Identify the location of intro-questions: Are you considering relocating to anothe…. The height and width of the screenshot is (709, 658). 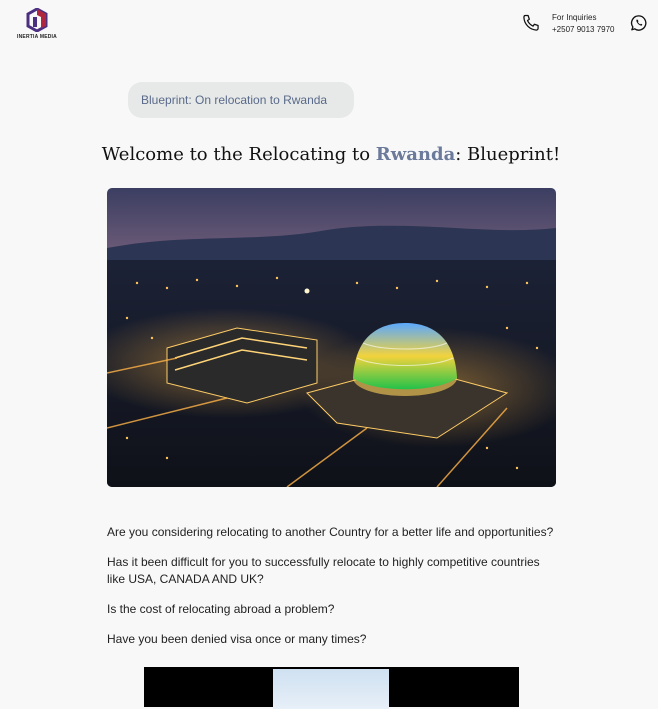
(333, 592).